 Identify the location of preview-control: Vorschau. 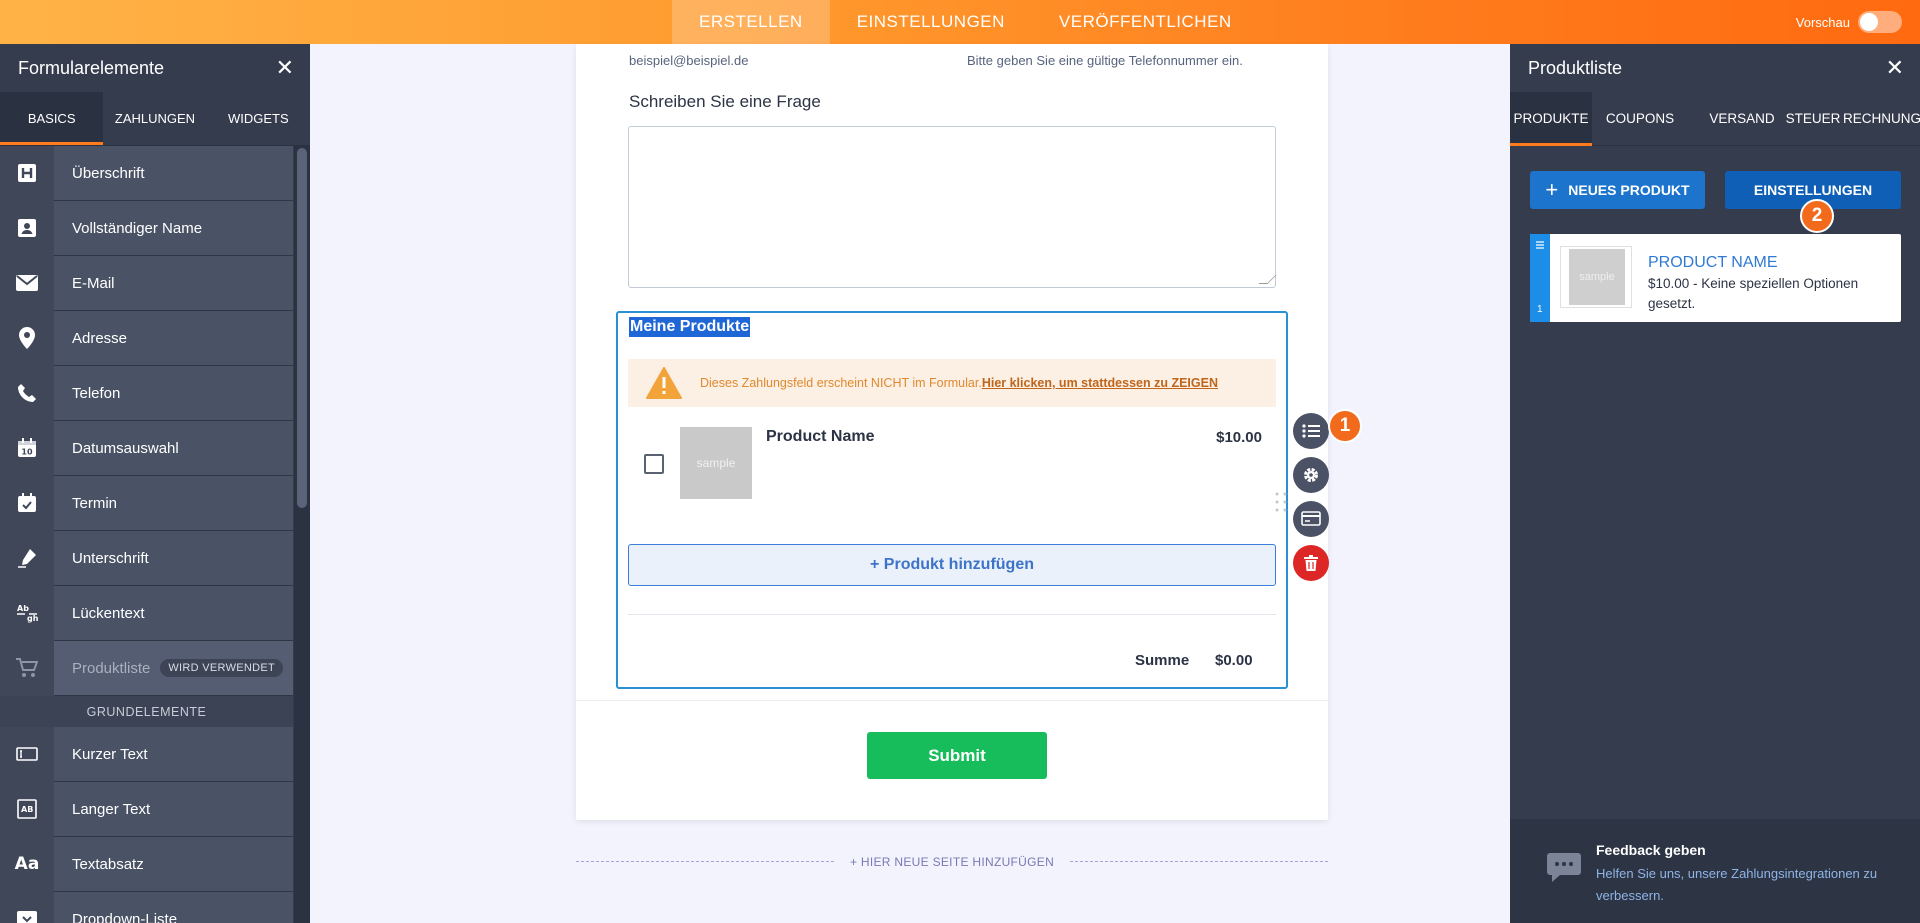
(1849, 22).